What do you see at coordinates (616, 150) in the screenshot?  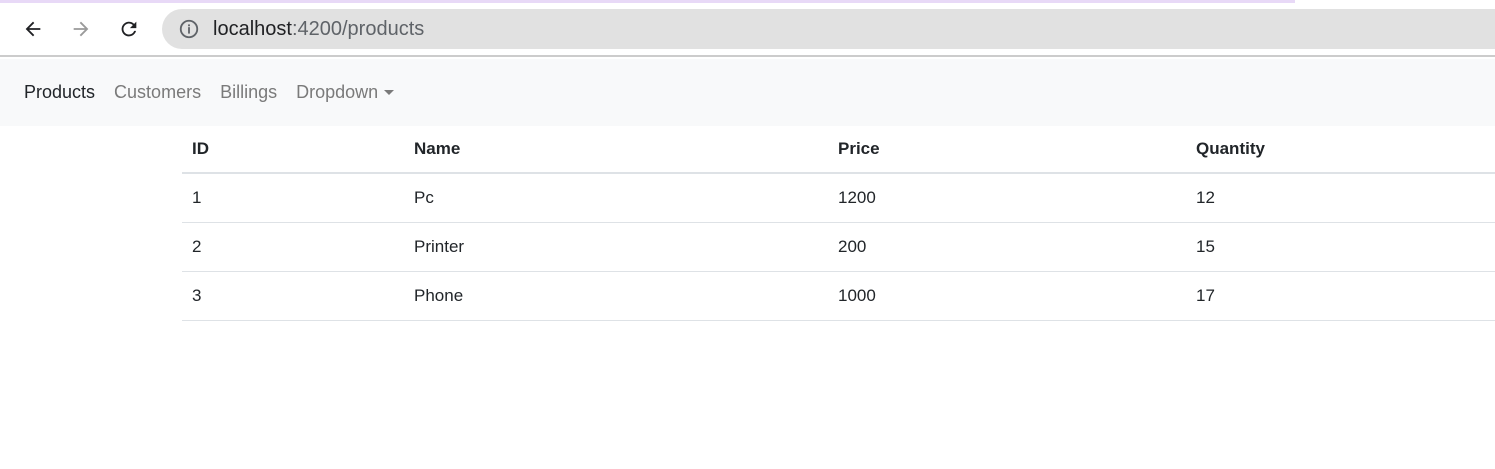 I see `header-name: Name` at bounding box center [616, 150].